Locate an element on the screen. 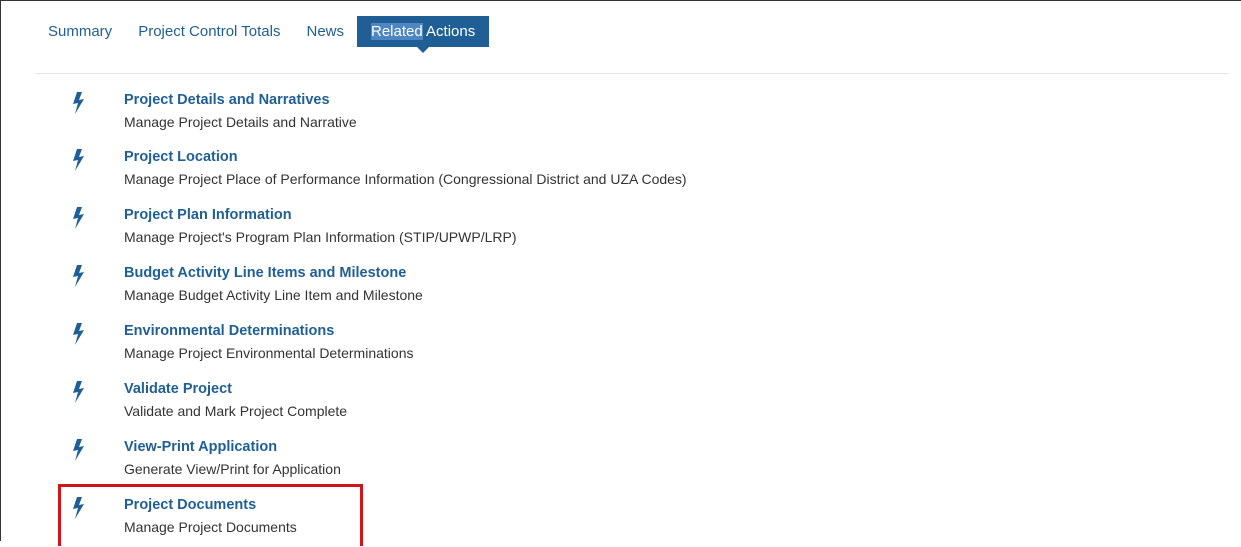  tab-related-actions-label-selected: Related is located at coordinates (397, 31).